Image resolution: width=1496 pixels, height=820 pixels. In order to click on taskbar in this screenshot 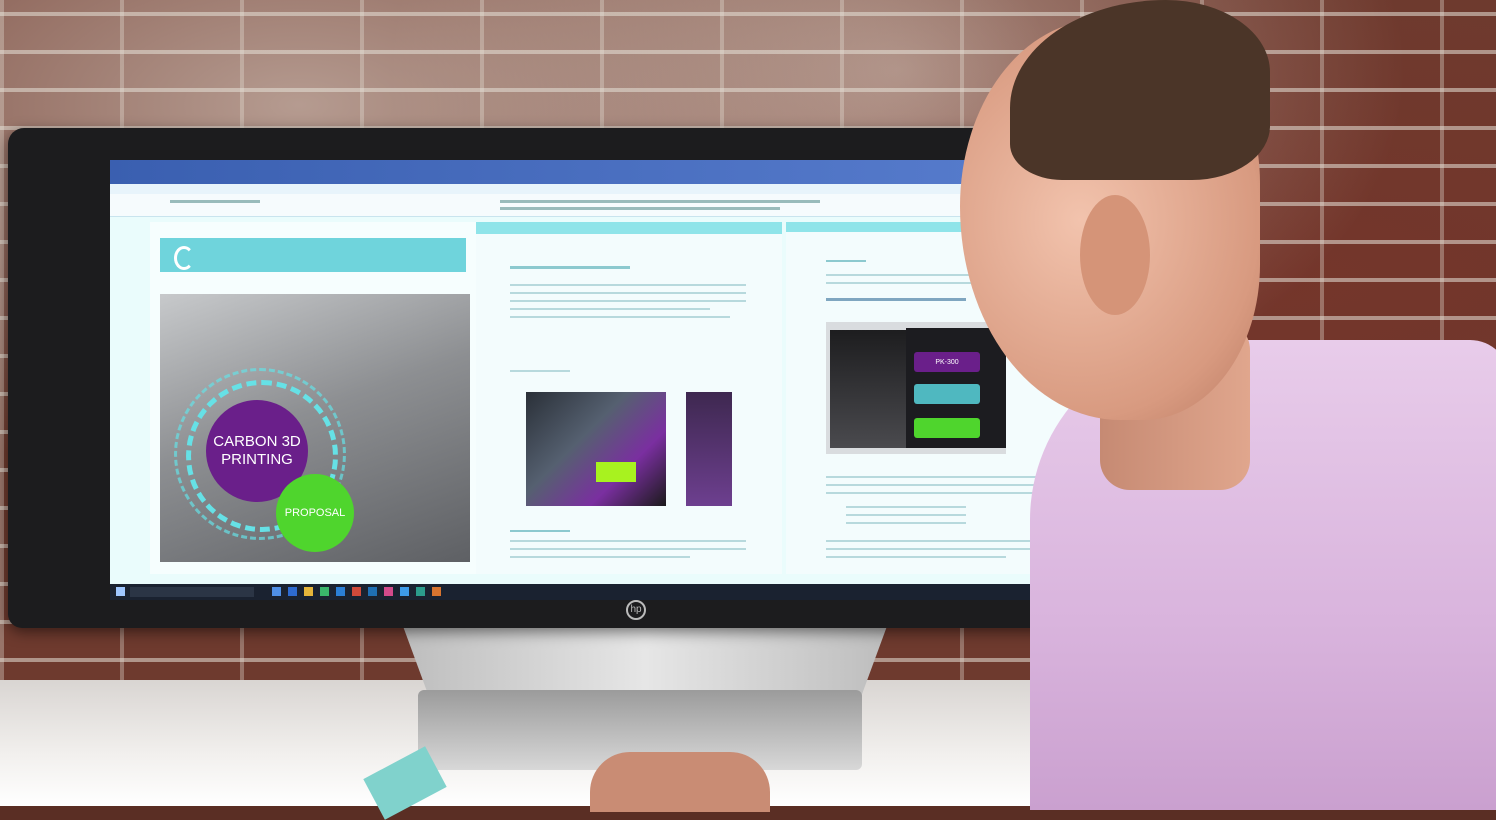, I will do `click(620, 592)`.